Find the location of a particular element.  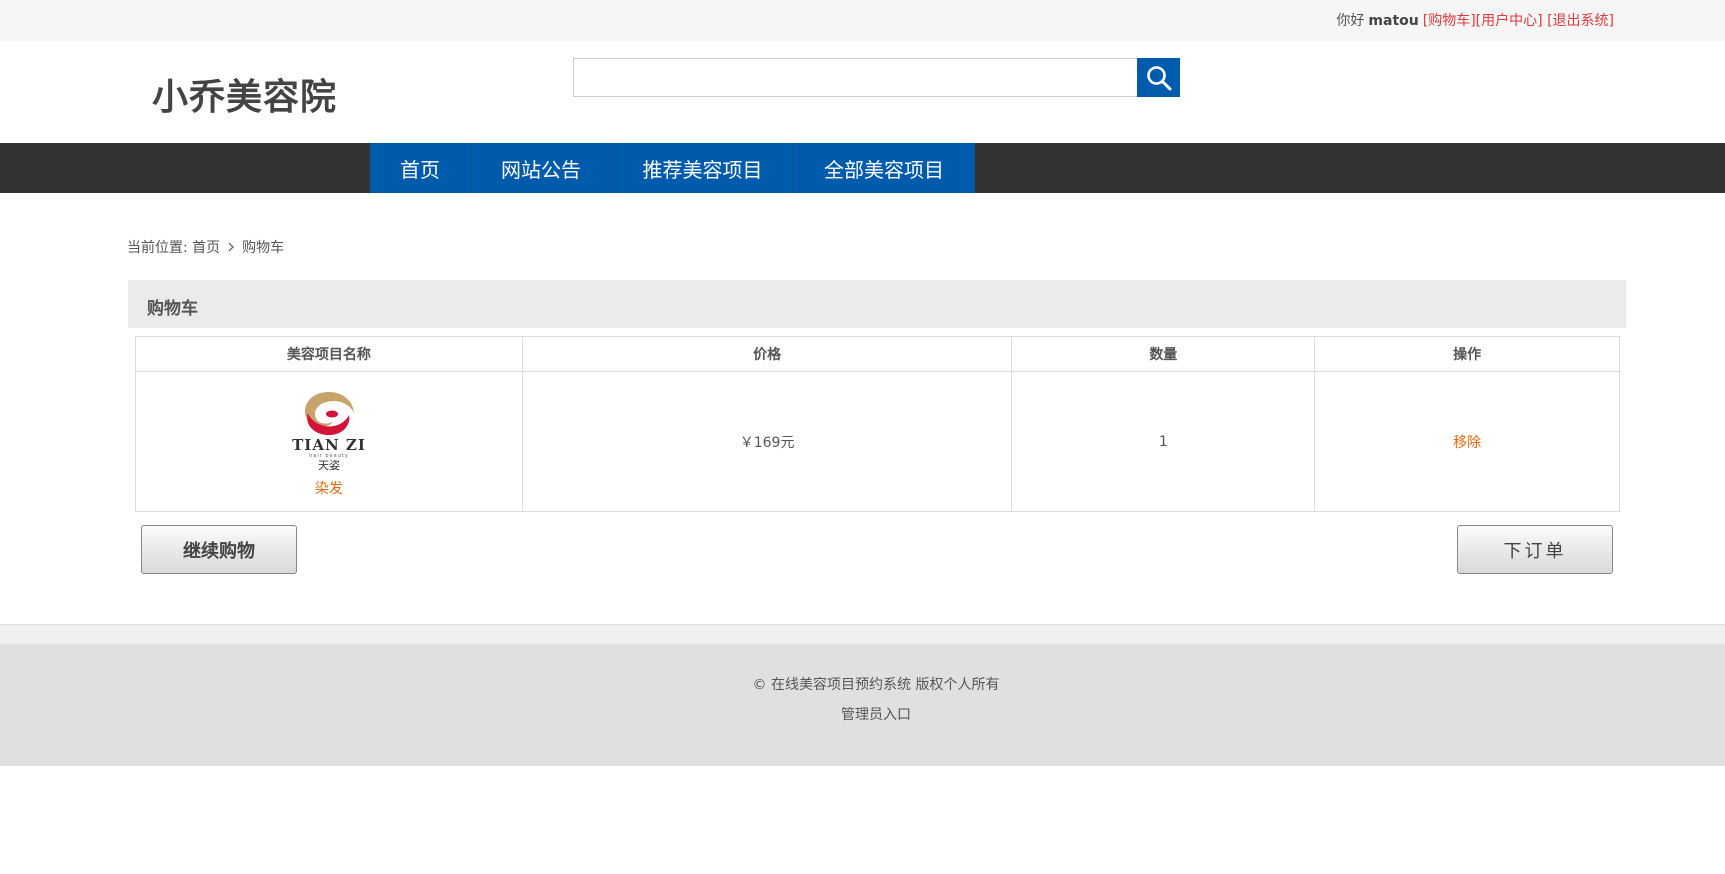

product-cell: TIAN ZI hair beauty 天姿 染发 is located at coordinates (329, 441).